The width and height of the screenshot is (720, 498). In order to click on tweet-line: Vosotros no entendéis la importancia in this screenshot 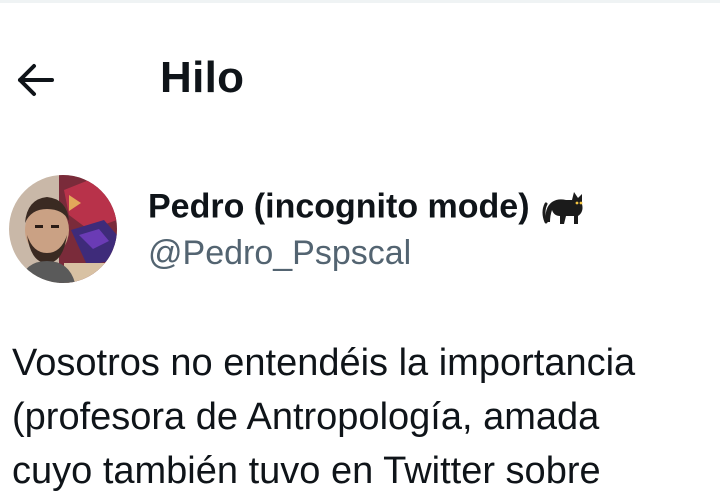, I will do `click(324, 363)`.